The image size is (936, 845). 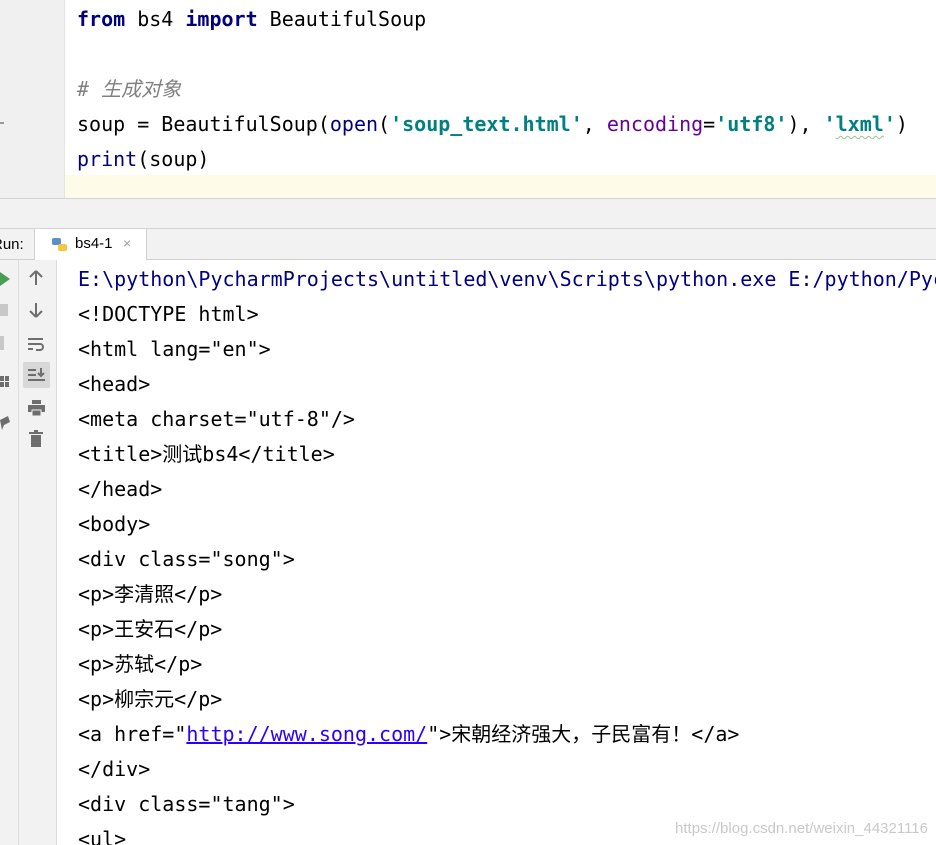 I want to click on module-name: bs4, so click(x=155, y=19).